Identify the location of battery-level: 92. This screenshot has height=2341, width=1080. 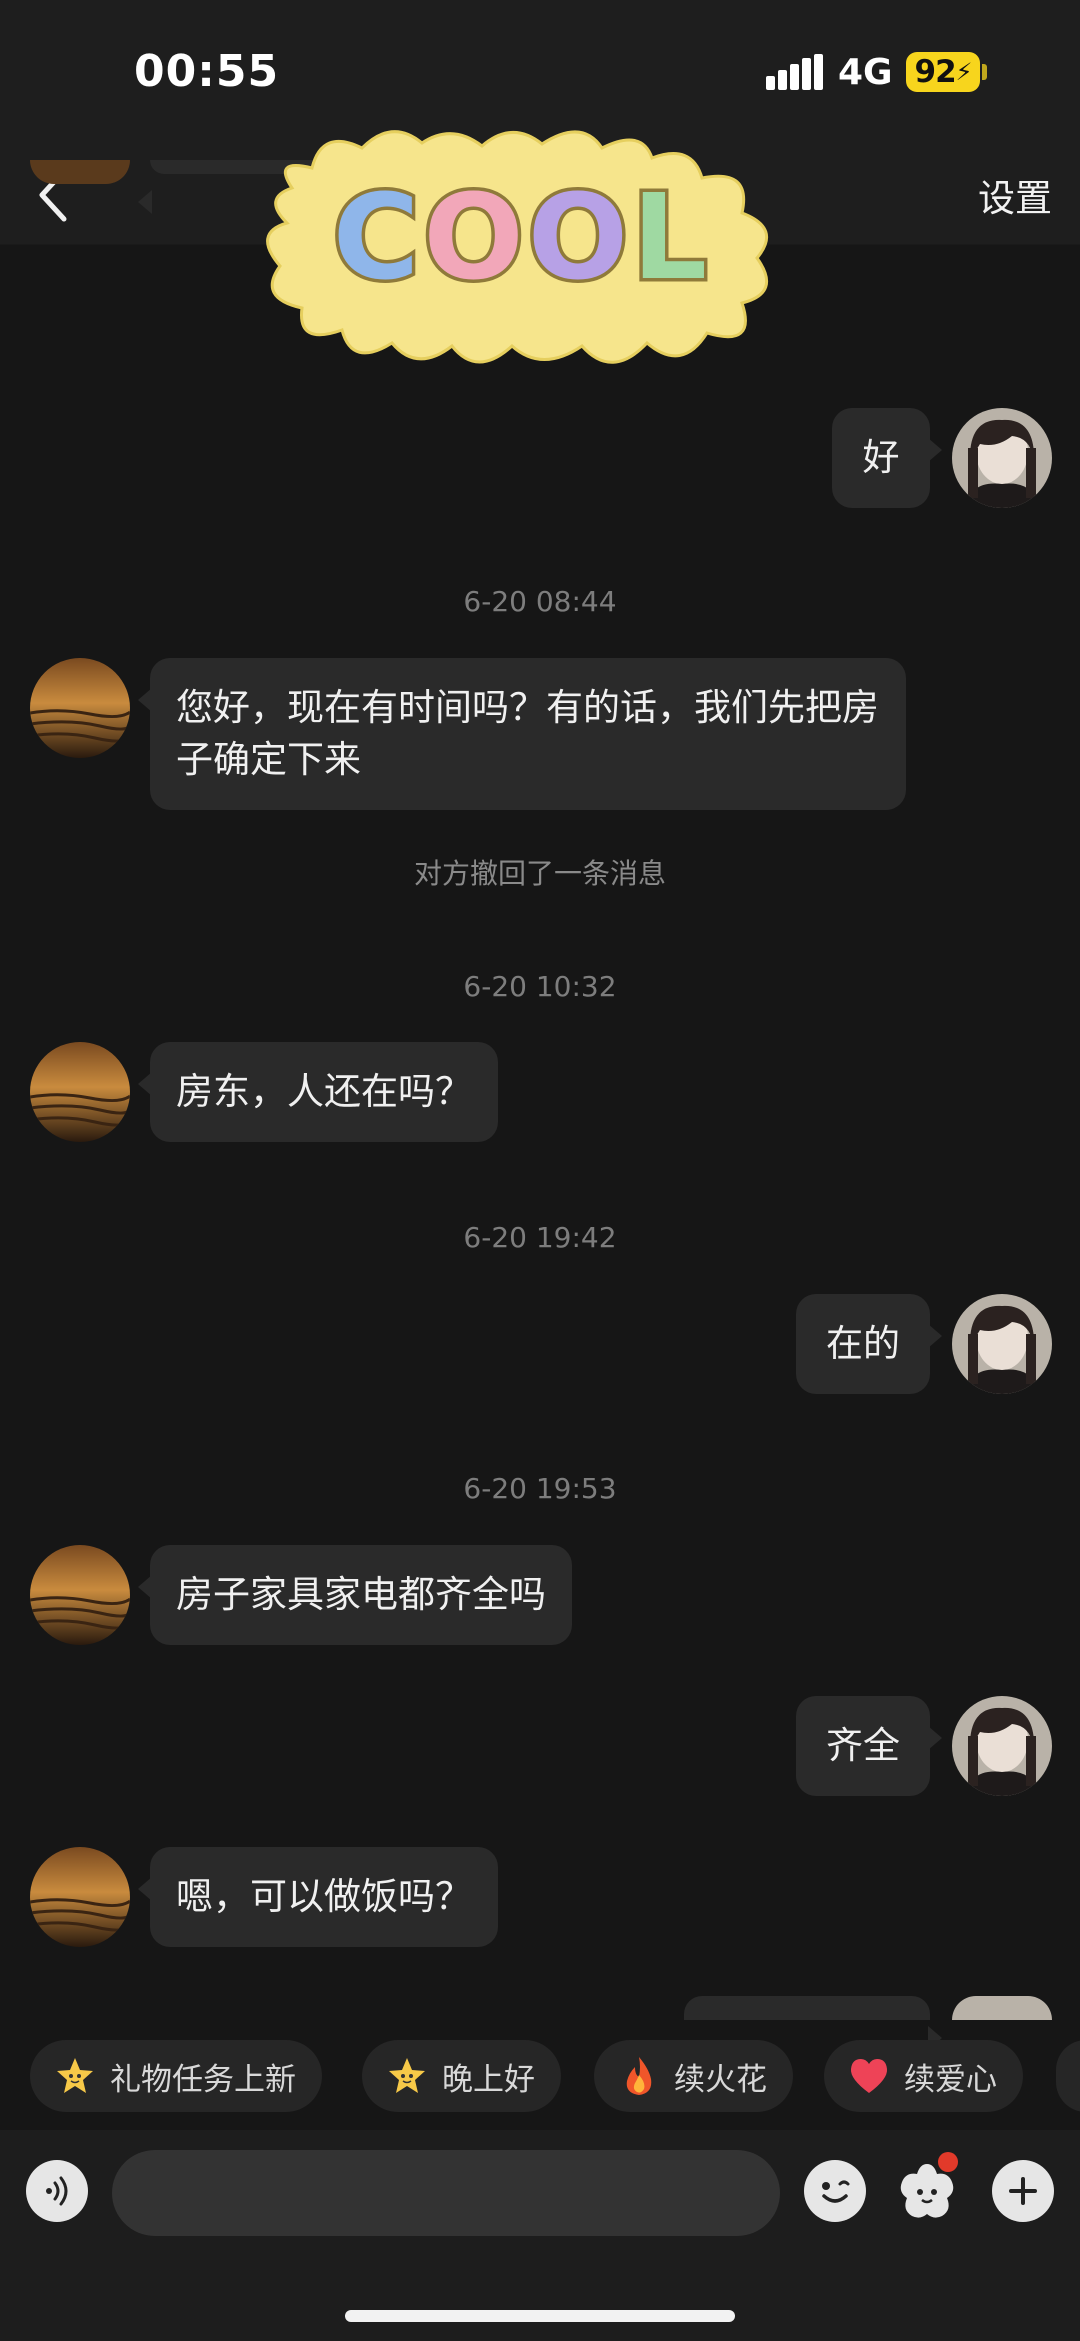
(935, 72).